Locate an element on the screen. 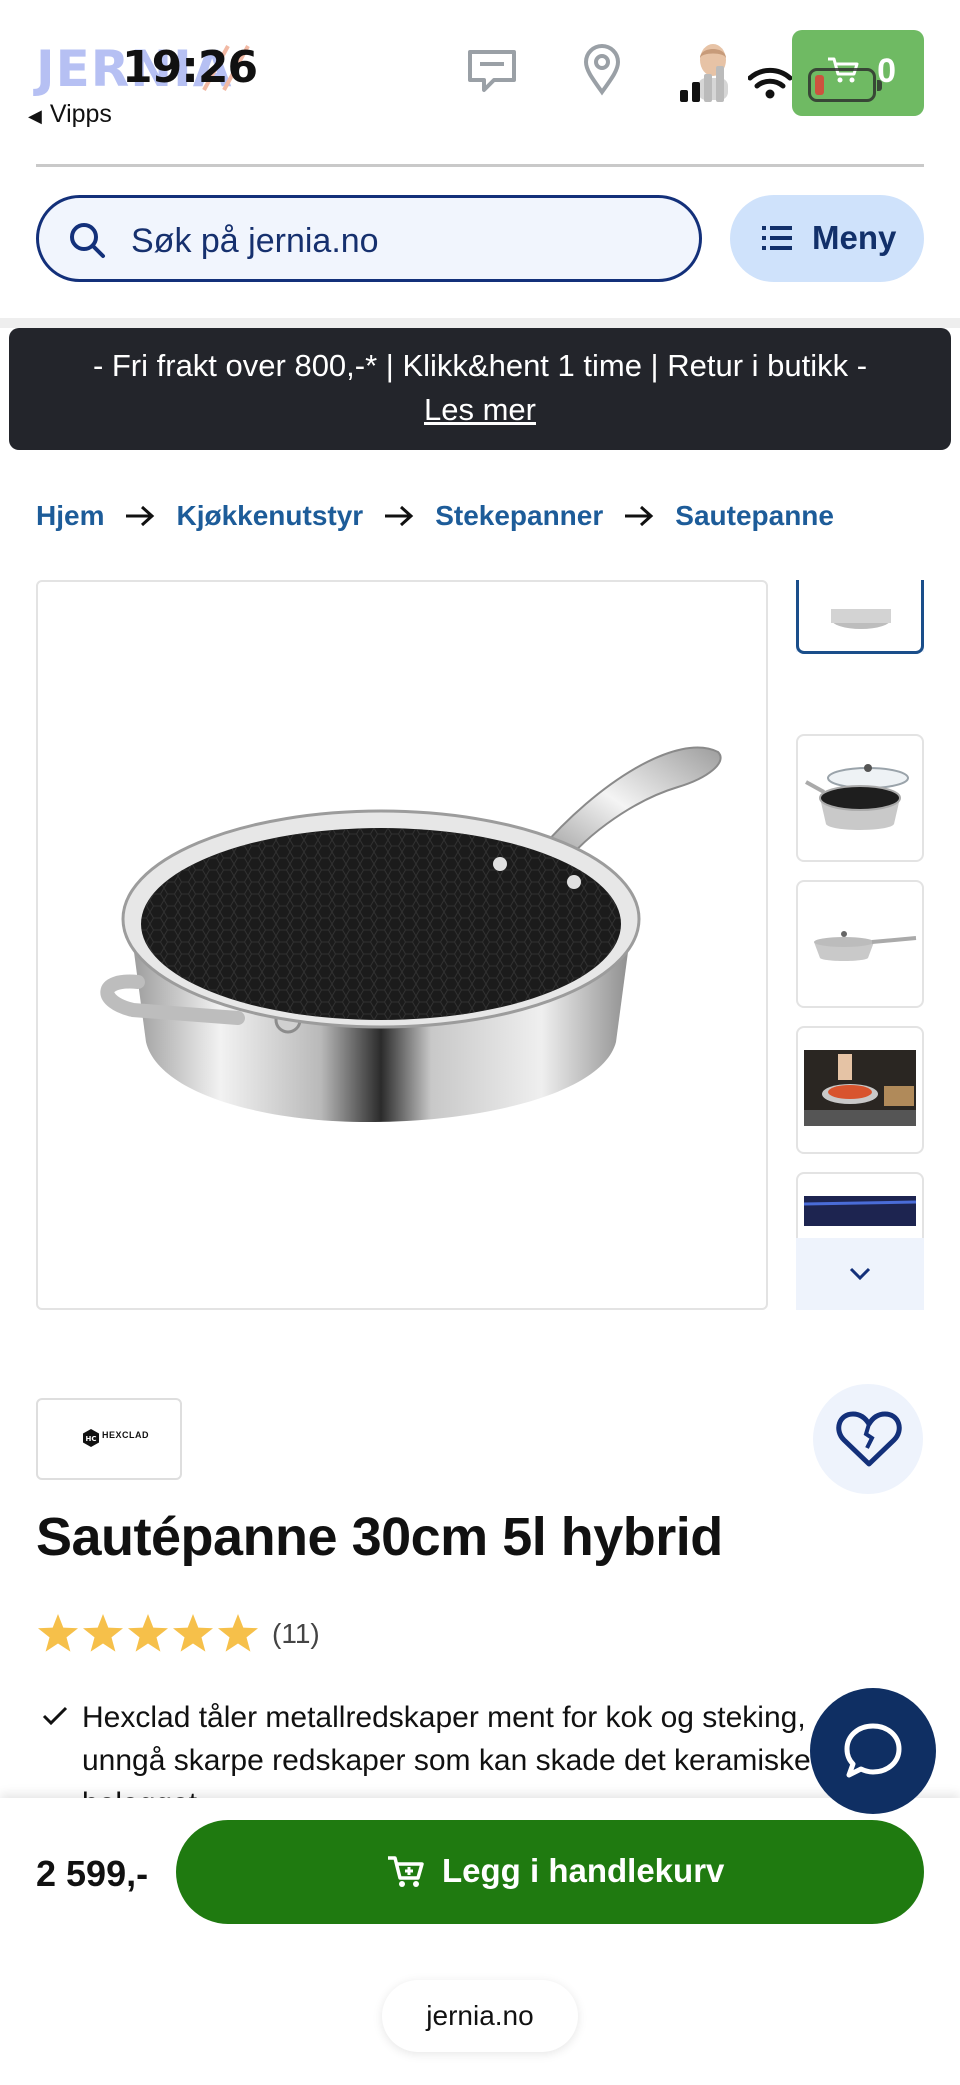  chat-bubble-icon is located at coordinates (873, 1750).